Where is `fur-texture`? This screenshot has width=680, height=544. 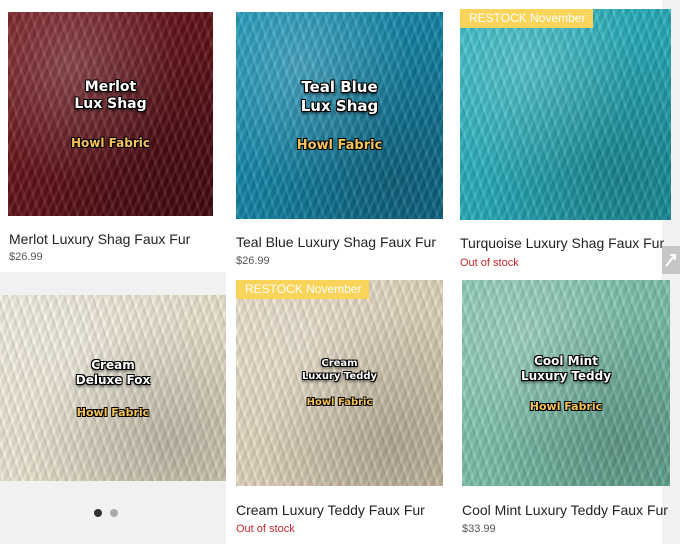 fur-texture is located at coordinates (565, 114).